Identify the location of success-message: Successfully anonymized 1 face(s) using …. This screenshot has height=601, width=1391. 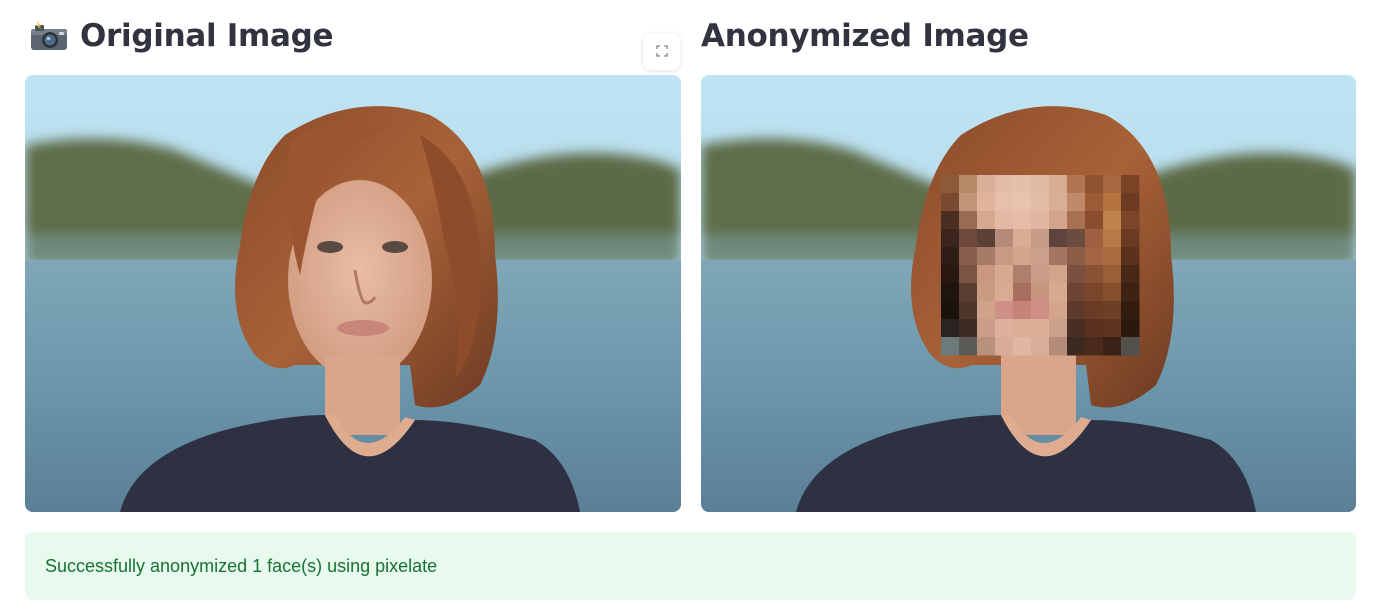
(241, 565).